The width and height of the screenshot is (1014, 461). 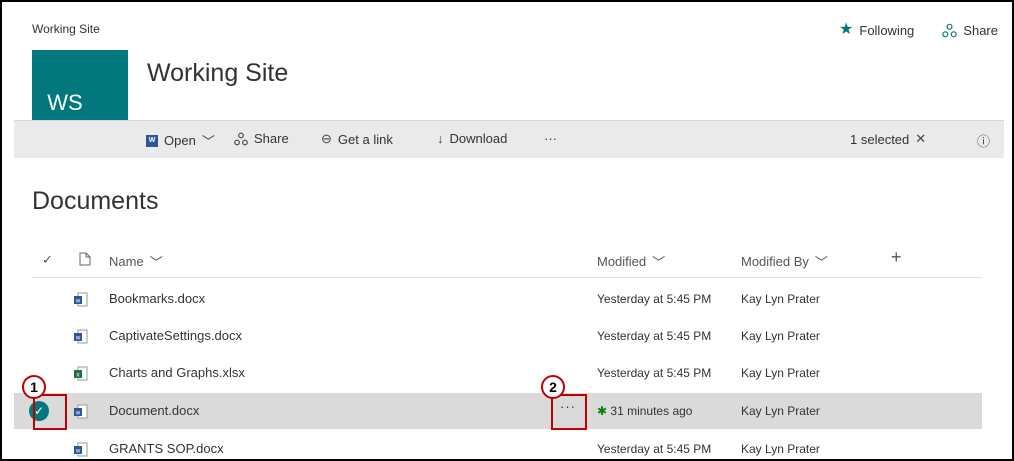 I want to click on info-icon: ⓘ, so click(x=984, y=141).